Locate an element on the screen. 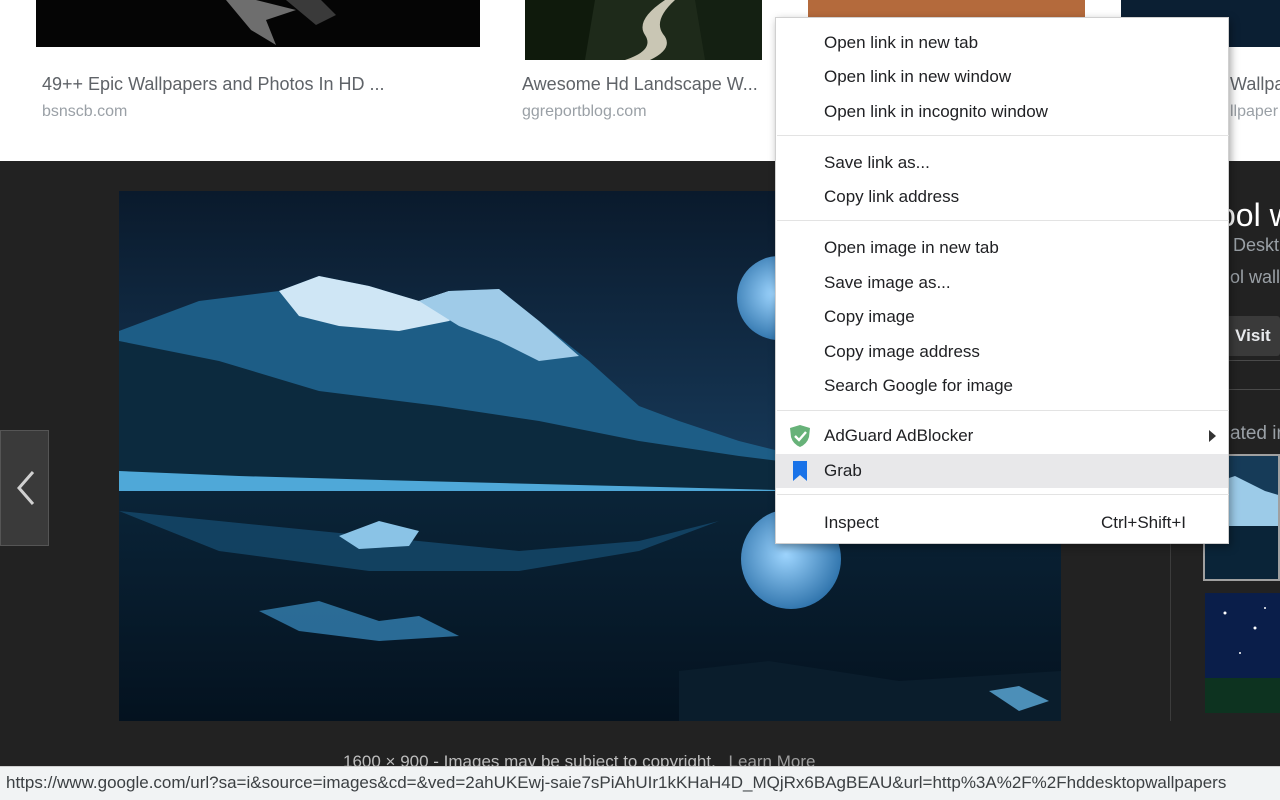 This screenshot has height=800, width=1280. result-source-4: llpaper is located at coordinates (1255, 112).